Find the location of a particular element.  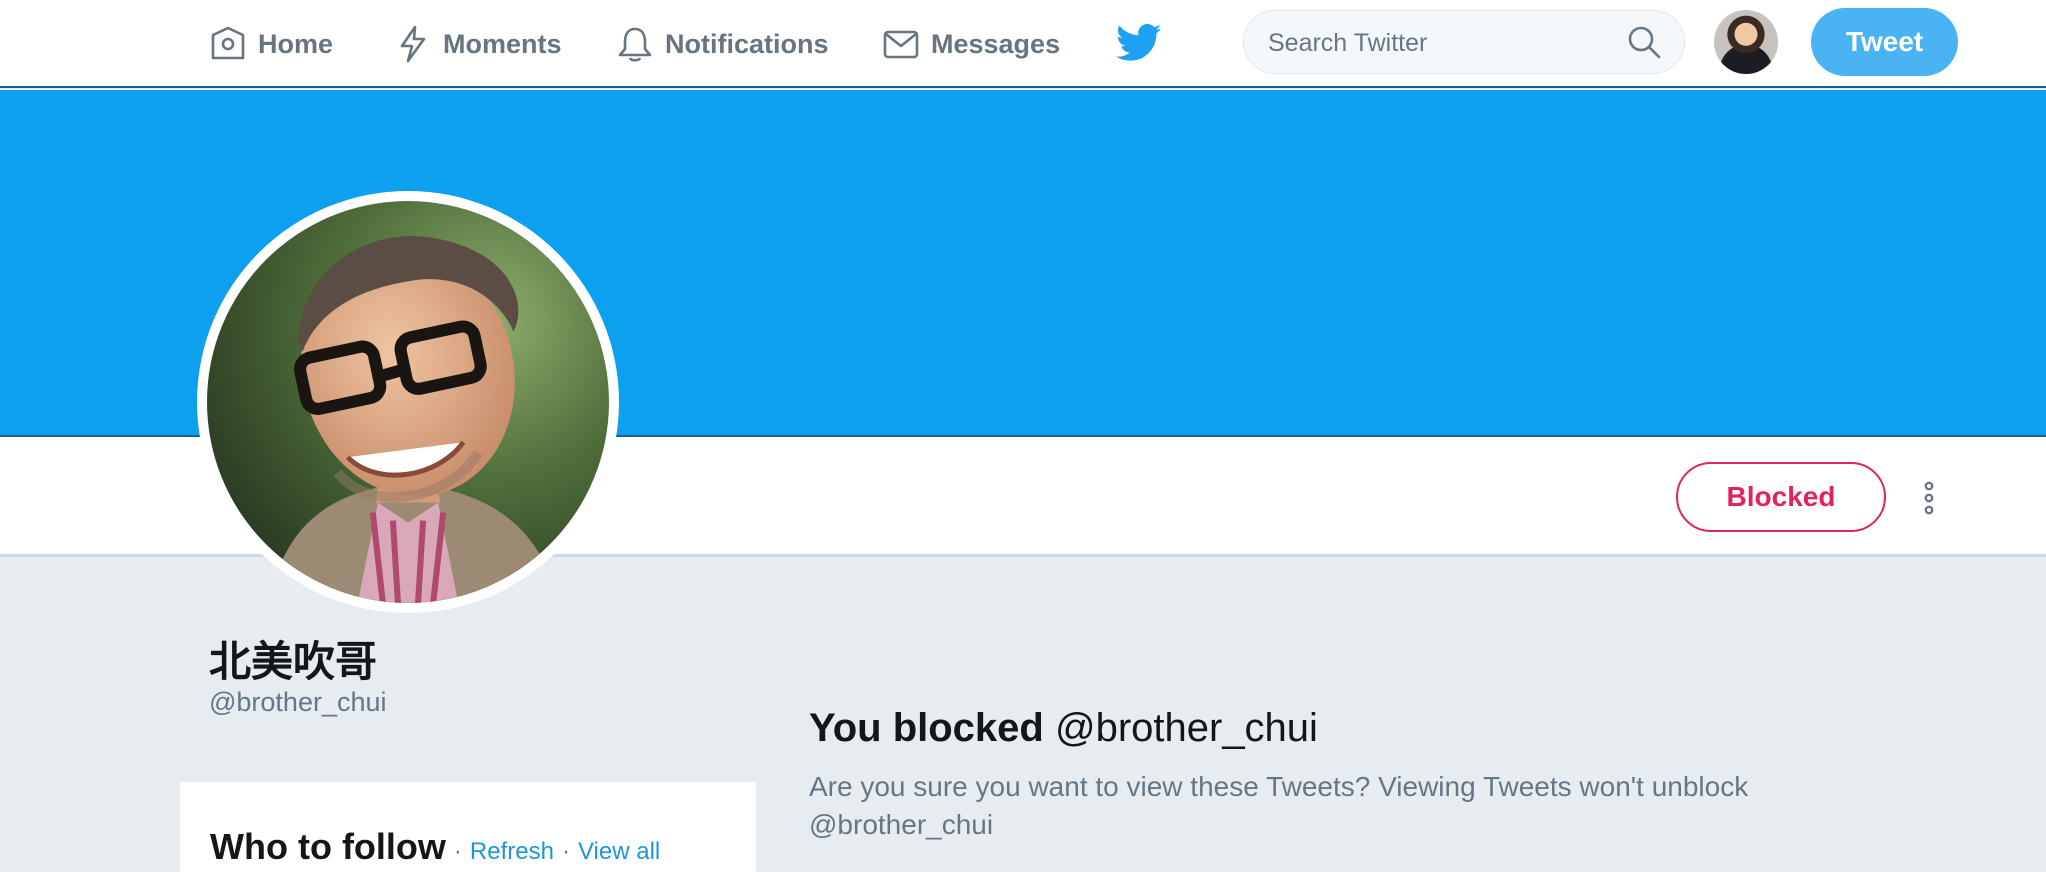

account-avatar is located at coordinates (1746, 42).